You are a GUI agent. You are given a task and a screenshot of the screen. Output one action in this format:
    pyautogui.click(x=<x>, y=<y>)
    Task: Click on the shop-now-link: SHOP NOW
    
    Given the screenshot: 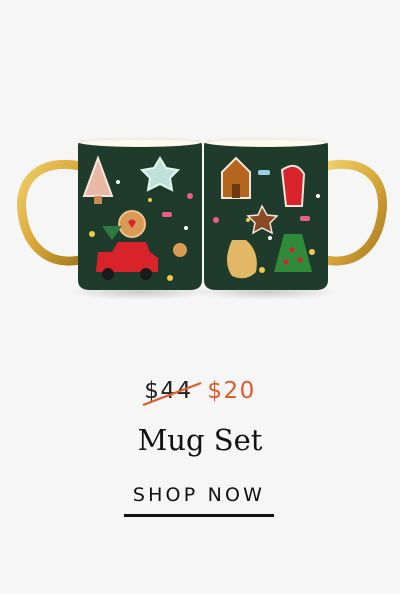 What is the action you would take?
    pyautogui.click(x=199, y=500)
    